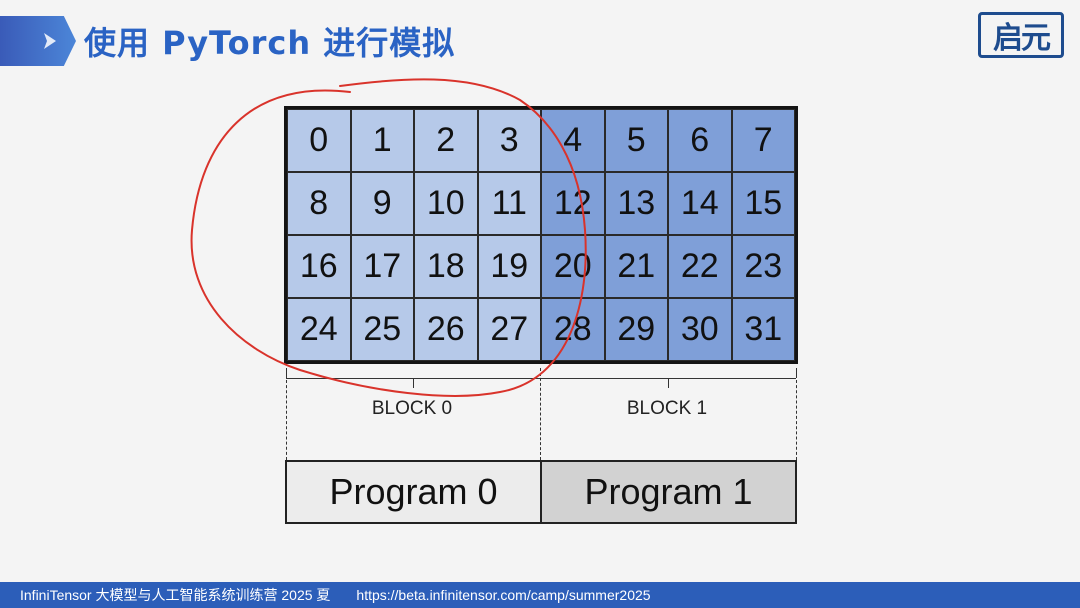 The image size is (1080, 608). What do you see at coordinates (573, 140) in the screenshot?
I see `grid-cell: 4` at bounding box center [573, 140].